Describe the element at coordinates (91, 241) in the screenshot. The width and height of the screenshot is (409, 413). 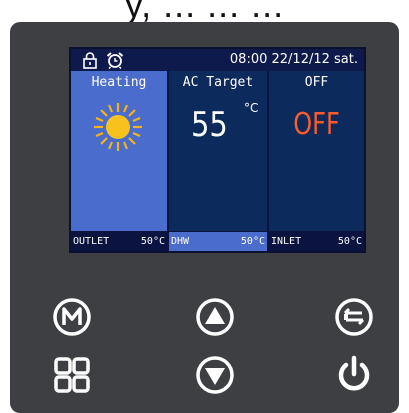
I see `outlet-label: OUTLET` at that location.